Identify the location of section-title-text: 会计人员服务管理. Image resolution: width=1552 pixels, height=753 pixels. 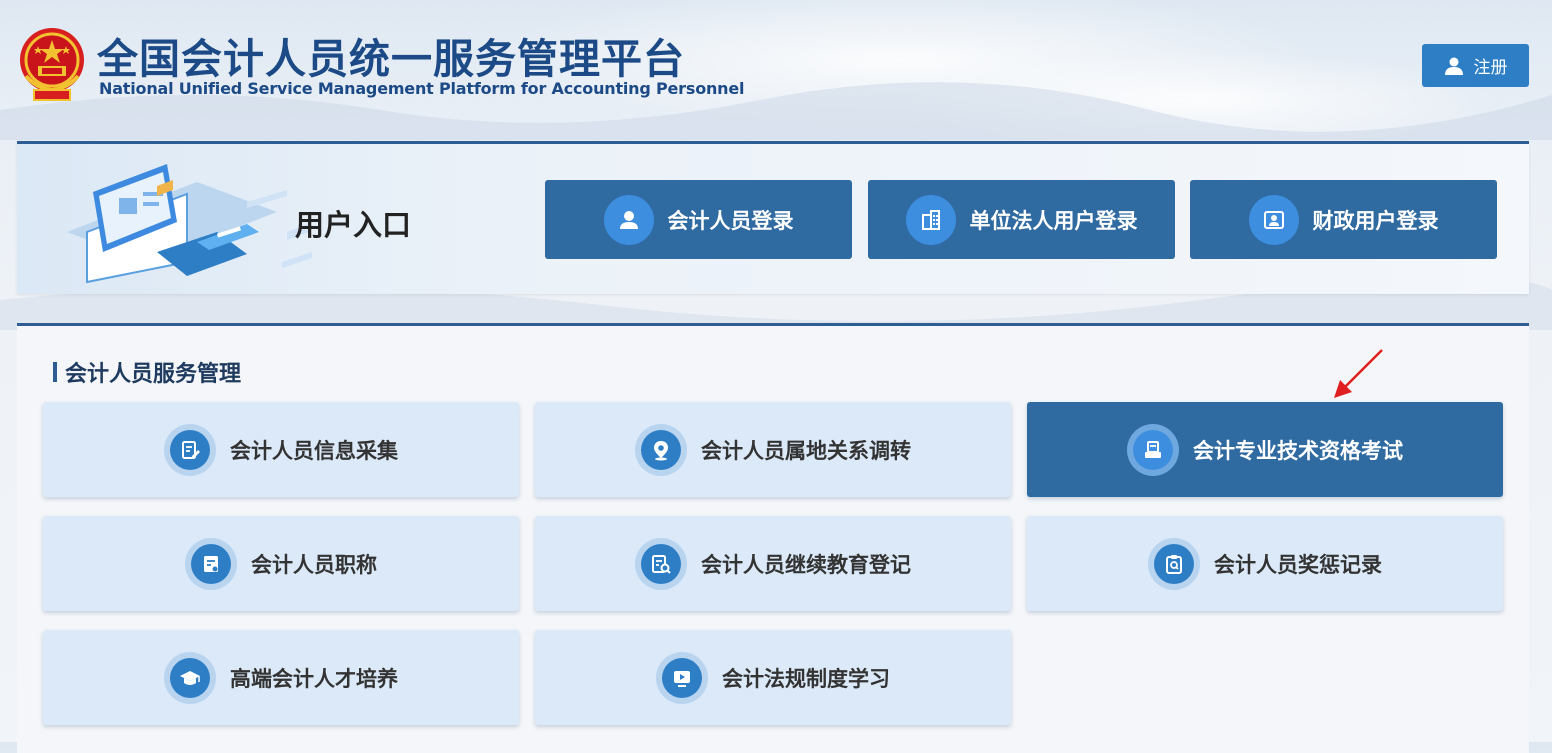
(153, 374).